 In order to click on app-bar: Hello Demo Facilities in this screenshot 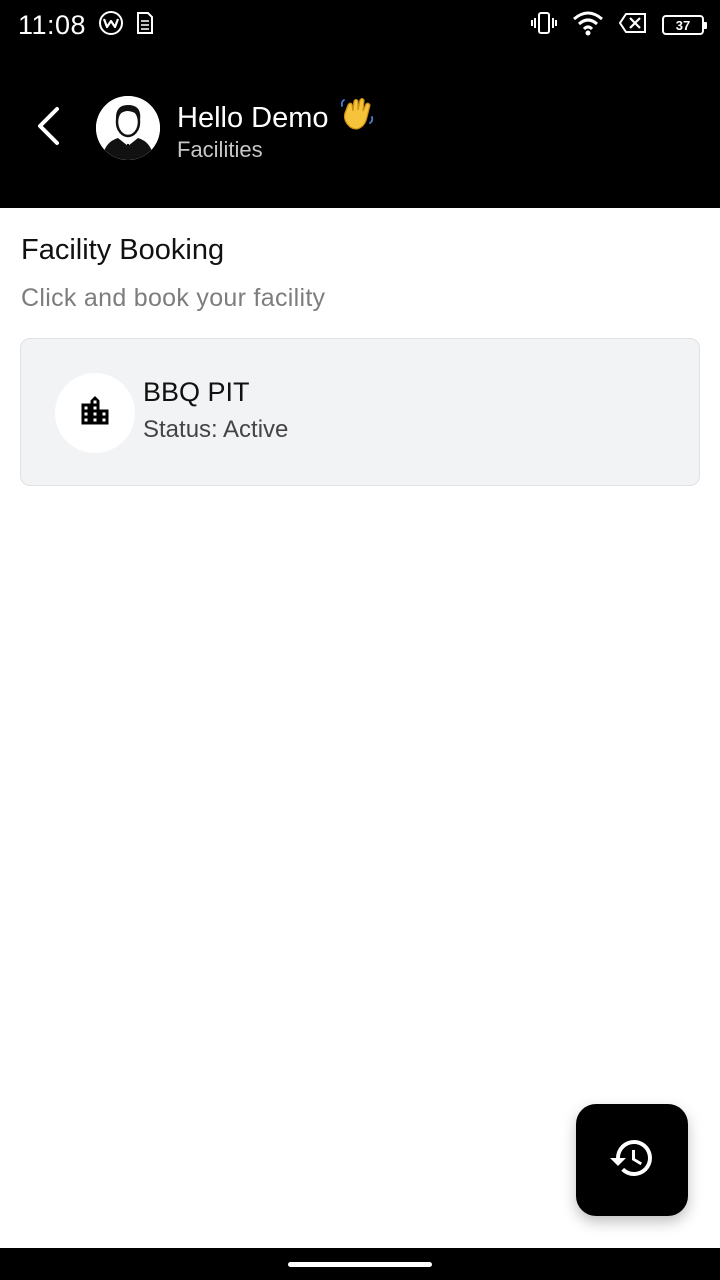, I will do `click(360, 129)`.